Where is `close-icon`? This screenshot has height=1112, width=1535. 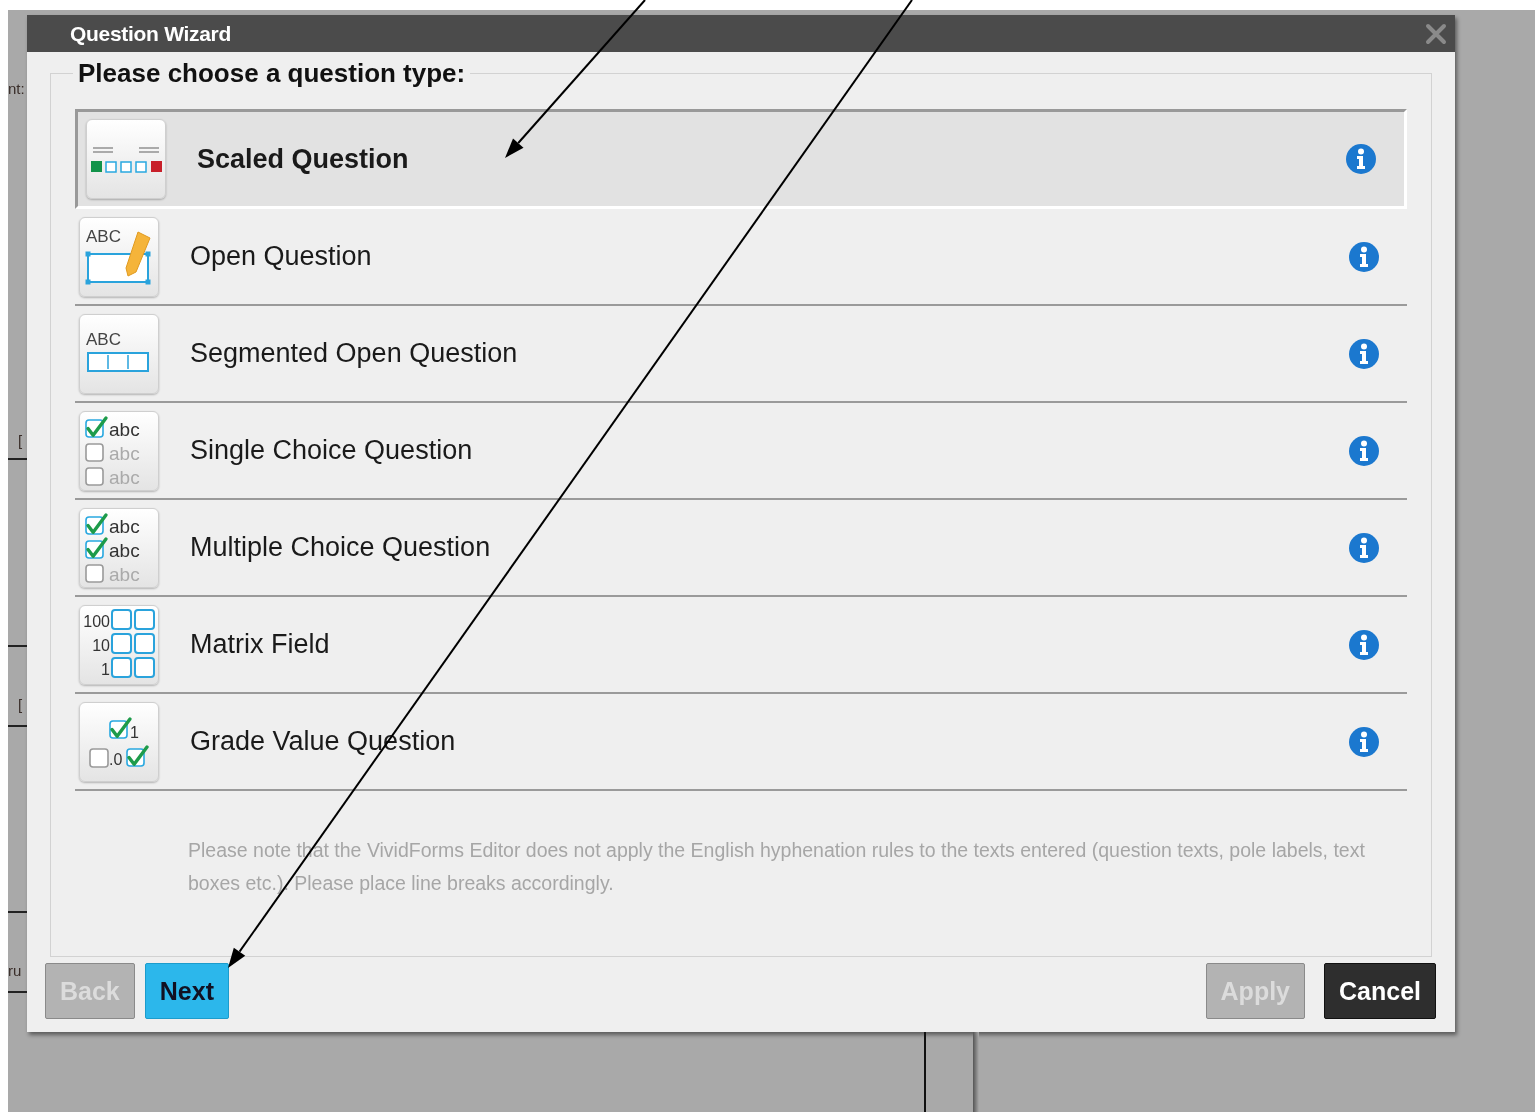
close-icon is located at coordinates (1436, 33).